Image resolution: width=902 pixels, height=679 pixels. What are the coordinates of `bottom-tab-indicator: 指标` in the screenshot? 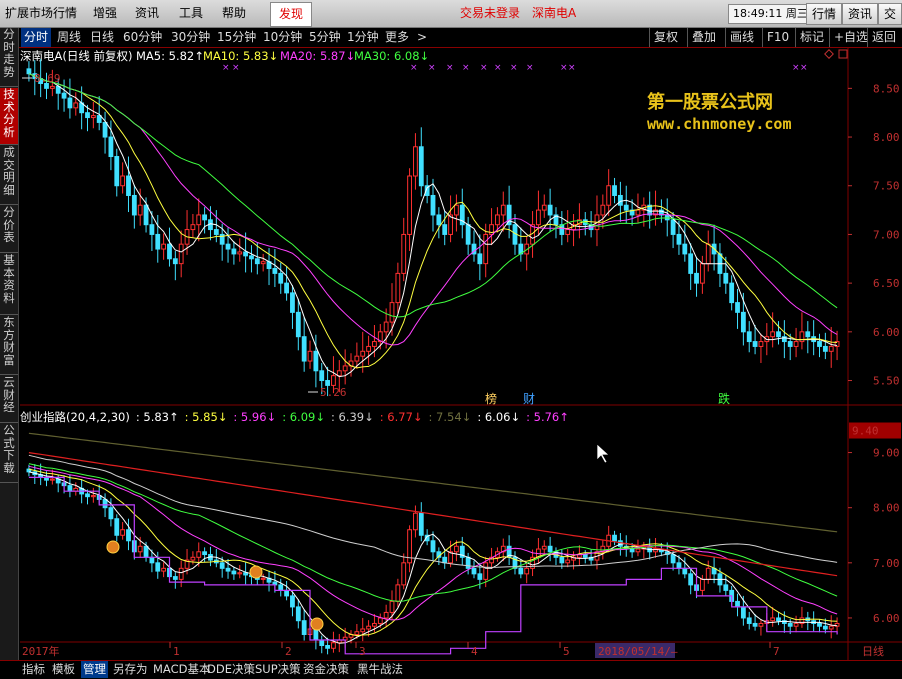 It's located at (33, 669).